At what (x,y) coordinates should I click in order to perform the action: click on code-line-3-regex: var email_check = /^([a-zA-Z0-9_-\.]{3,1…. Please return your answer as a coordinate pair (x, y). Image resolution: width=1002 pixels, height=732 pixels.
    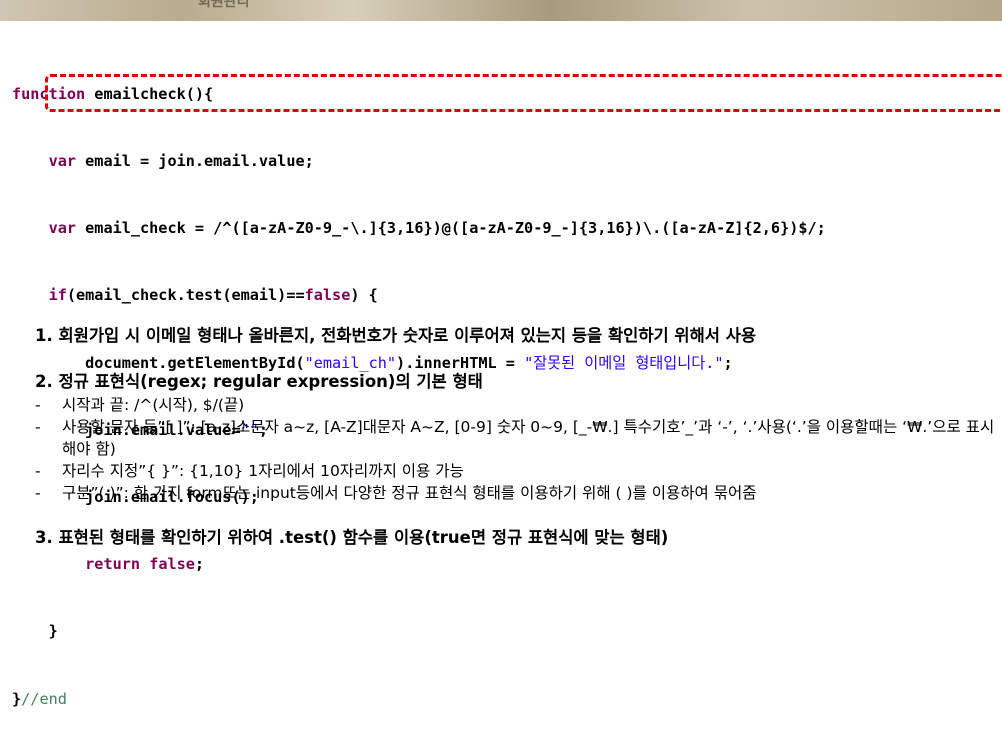
    Looking at the image, I should click on (437, 228).